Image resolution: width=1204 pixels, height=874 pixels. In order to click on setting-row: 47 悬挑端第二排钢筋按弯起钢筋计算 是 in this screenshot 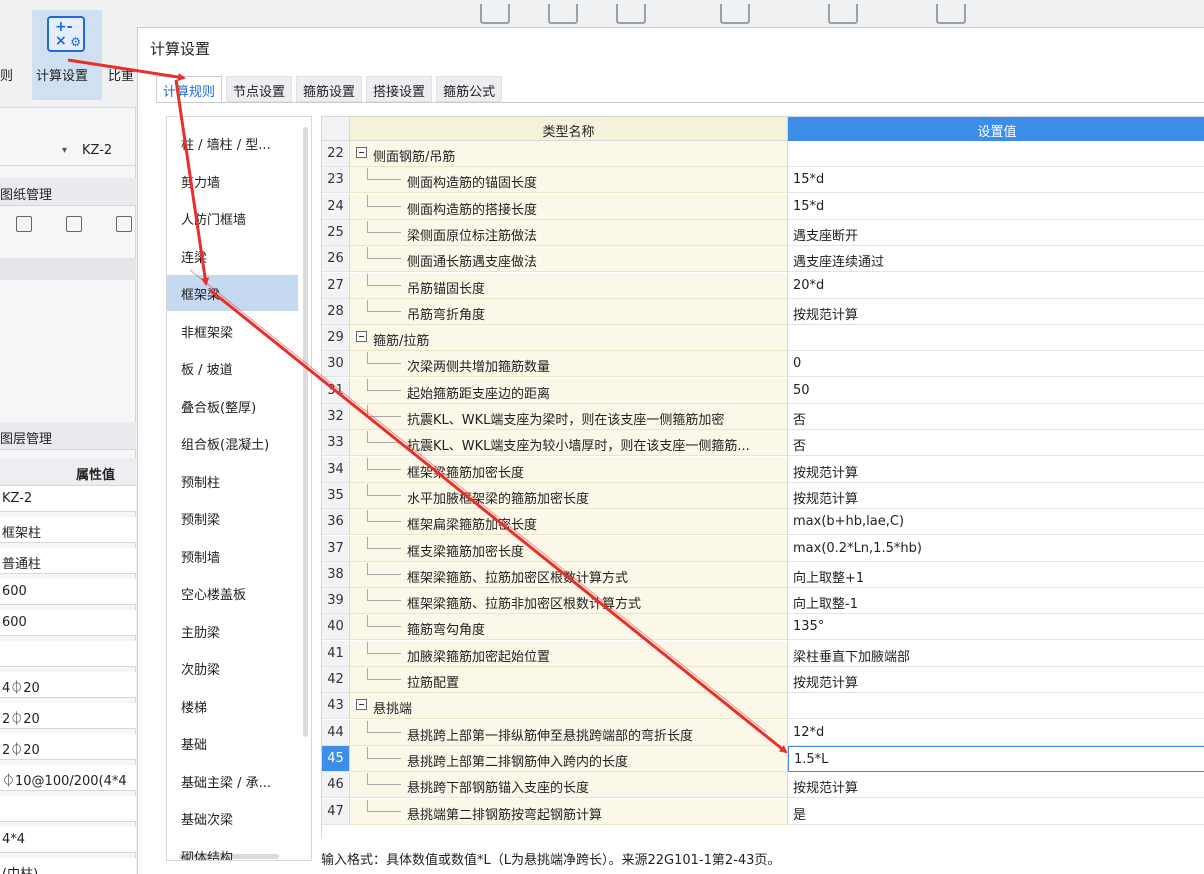, I will do `click(763, 811)`.